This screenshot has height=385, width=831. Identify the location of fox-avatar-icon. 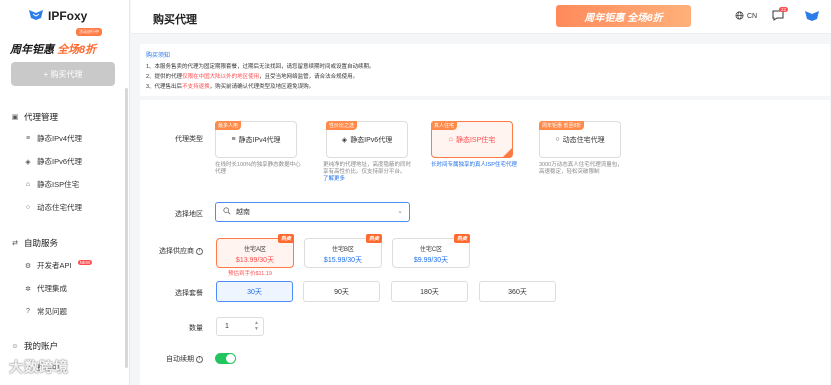
(812, 17).